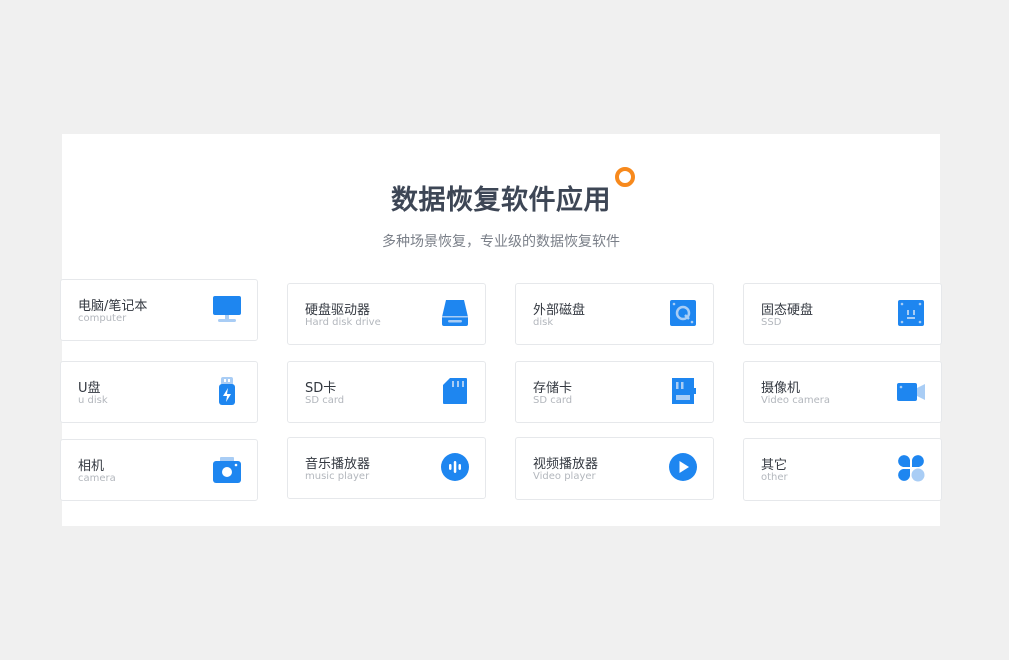 This screenshot has width=1009, height=660. I want to click on video-camera-icon, so click(911, 391).